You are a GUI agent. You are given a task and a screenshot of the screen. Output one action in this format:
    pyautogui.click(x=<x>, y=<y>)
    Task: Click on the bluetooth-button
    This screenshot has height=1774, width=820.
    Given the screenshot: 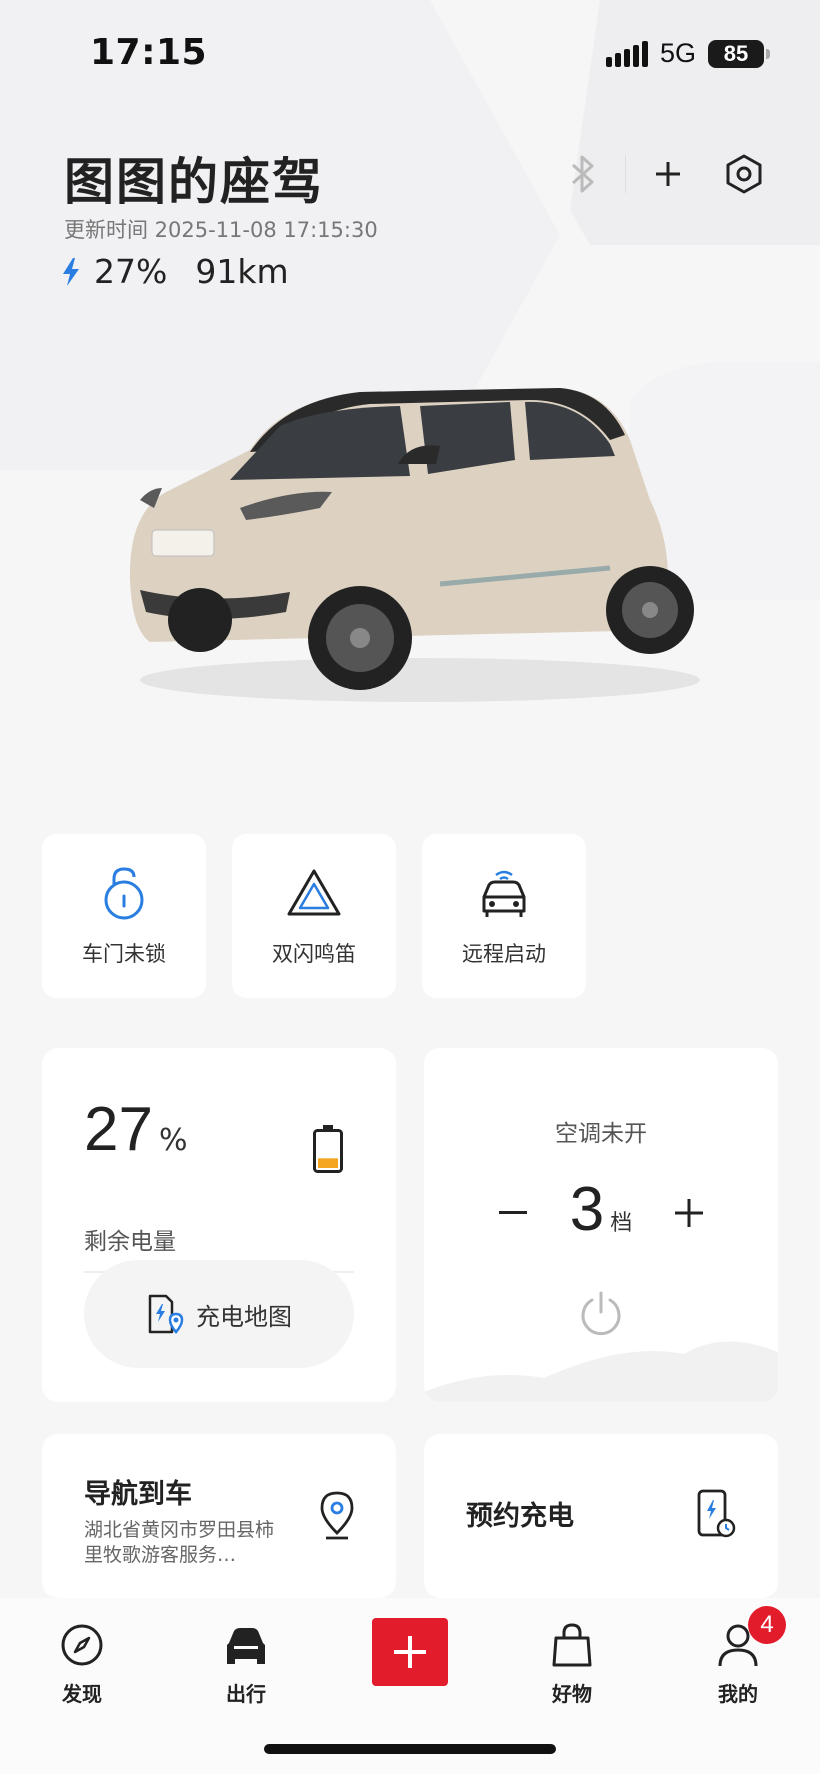 What is the action you would take?
    pyautogui.click(x=583, y=174)
    